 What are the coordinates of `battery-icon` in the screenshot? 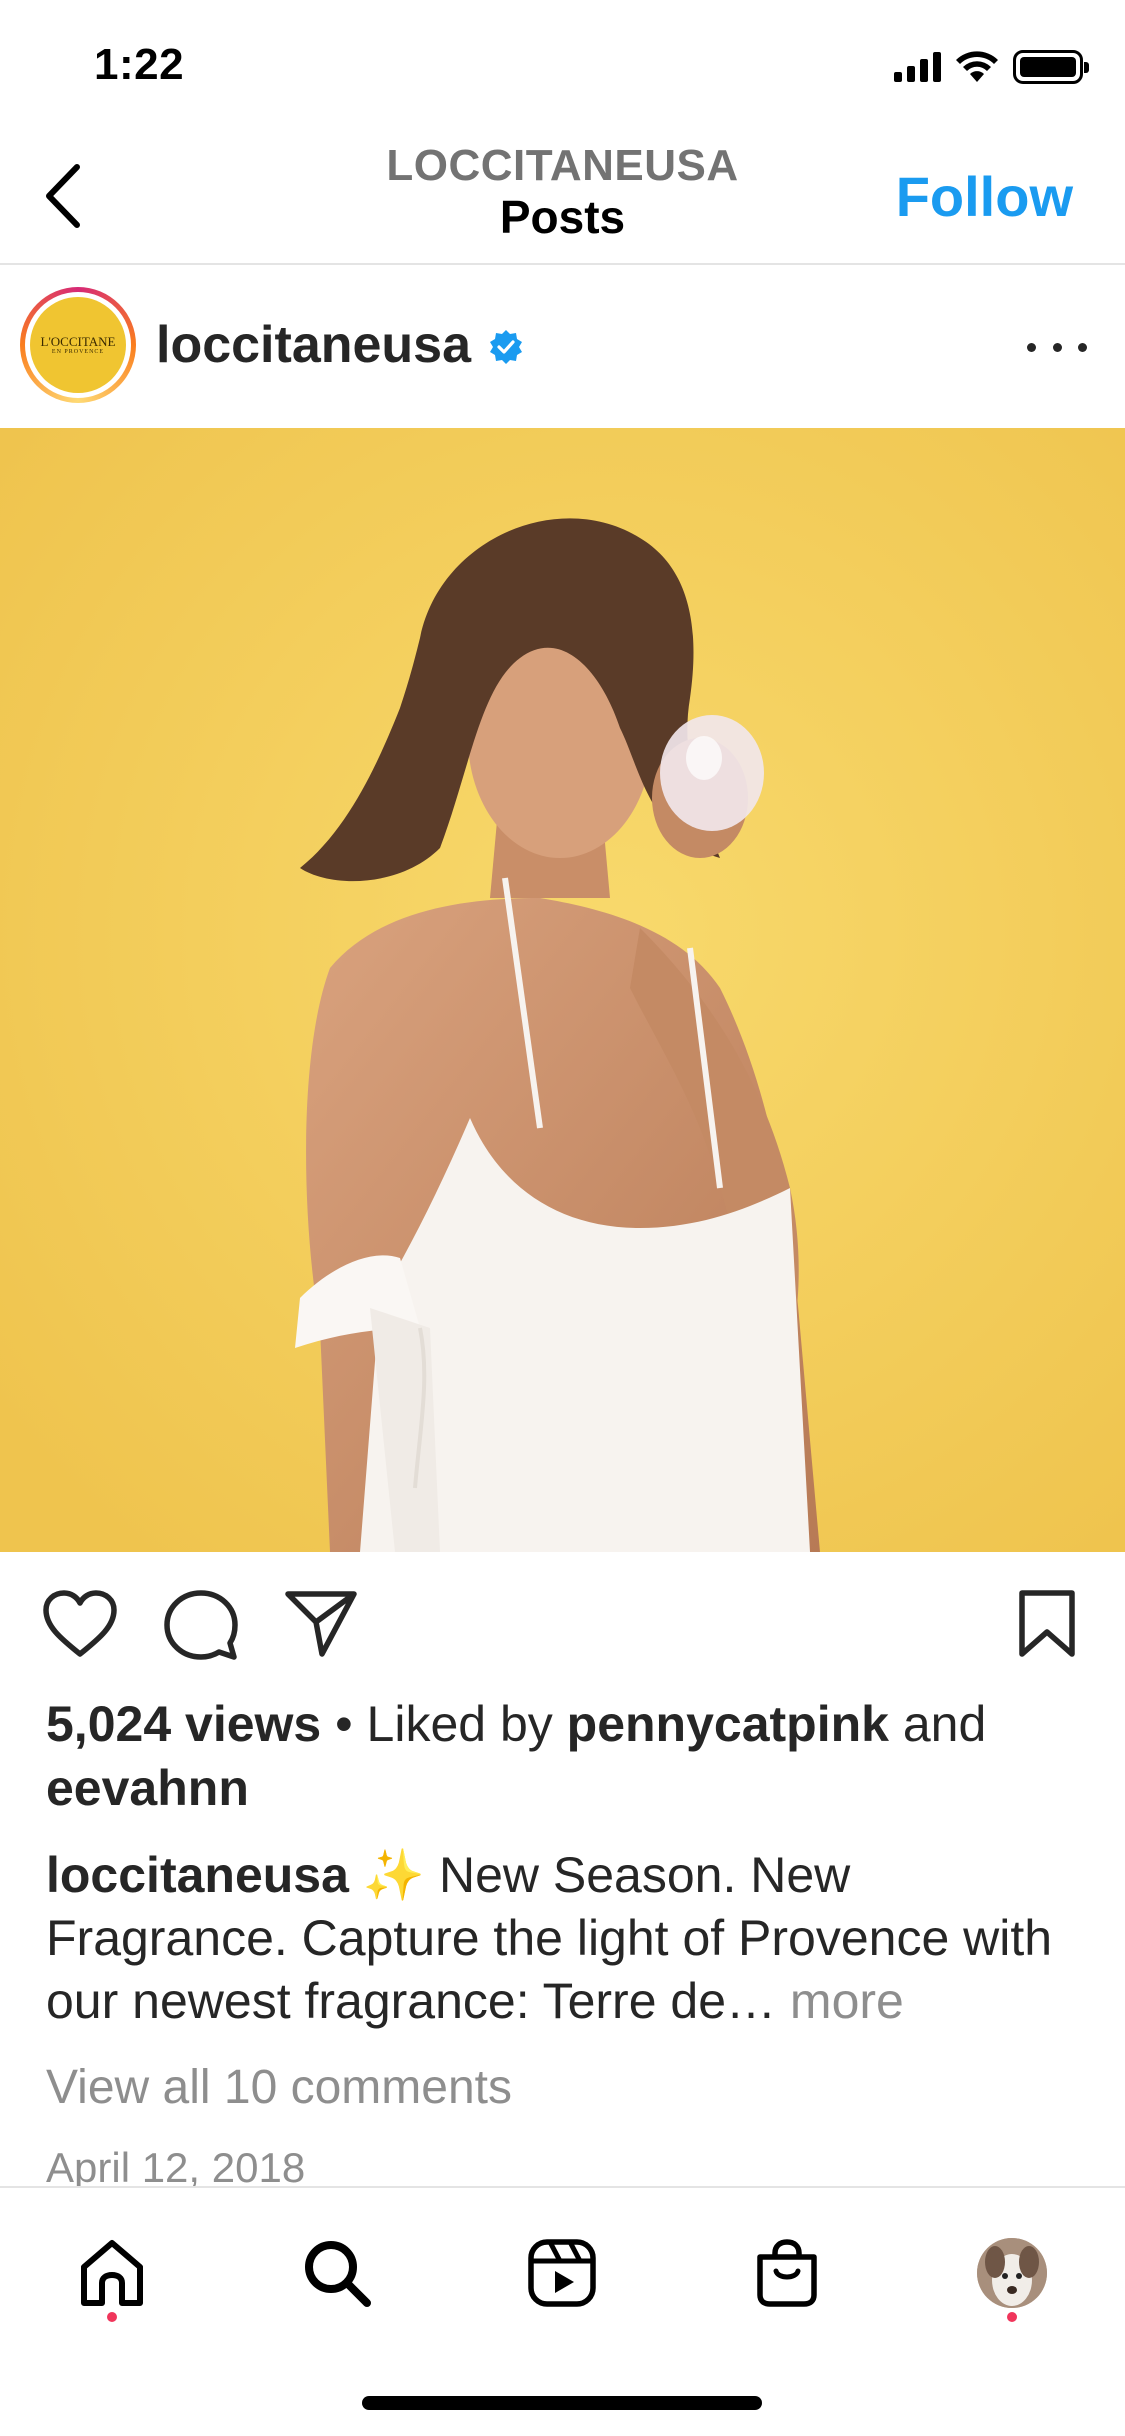 It's located at (1051, 67).